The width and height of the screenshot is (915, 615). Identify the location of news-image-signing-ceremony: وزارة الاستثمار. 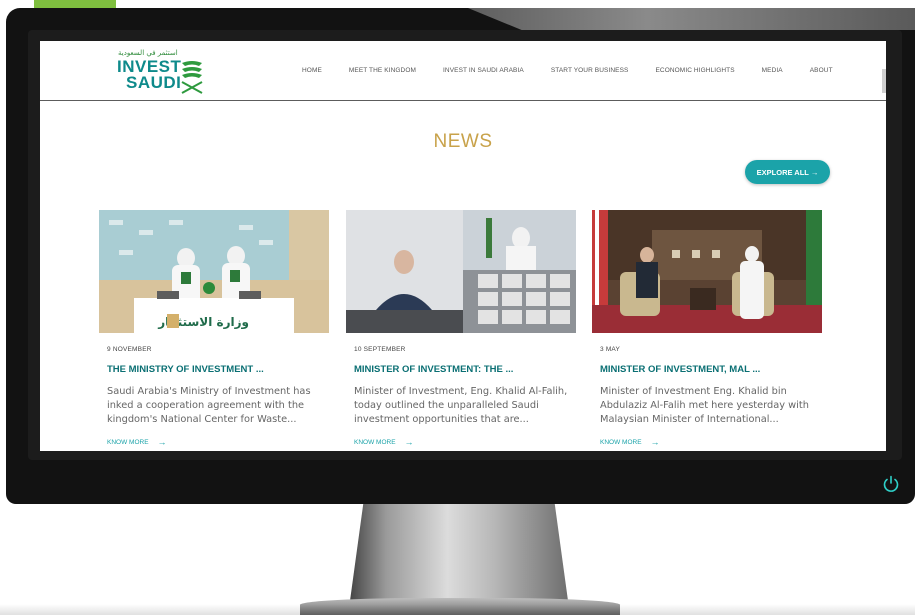
(214, 271).